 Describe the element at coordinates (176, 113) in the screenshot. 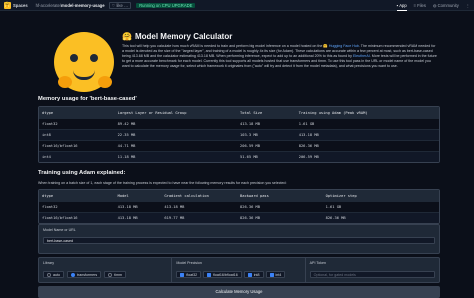

I see `column-header: Largest Layer or Residual Group` at that location.